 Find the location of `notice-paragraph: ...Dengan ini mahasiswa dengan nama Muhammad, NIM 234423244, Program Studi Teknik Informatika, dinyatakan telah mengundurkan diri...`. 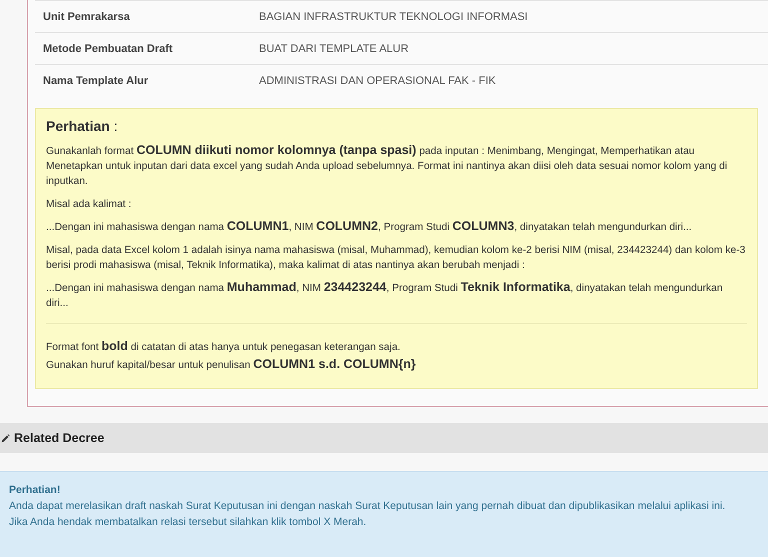

notice-paragraph: ...Dengan ini mahasiswa dengan nama Muhammad, NIM 234423244, Program Studi Teknik Informatika, dinyatakan telah mengundurkan diri... is located at coordinates (385, 296).